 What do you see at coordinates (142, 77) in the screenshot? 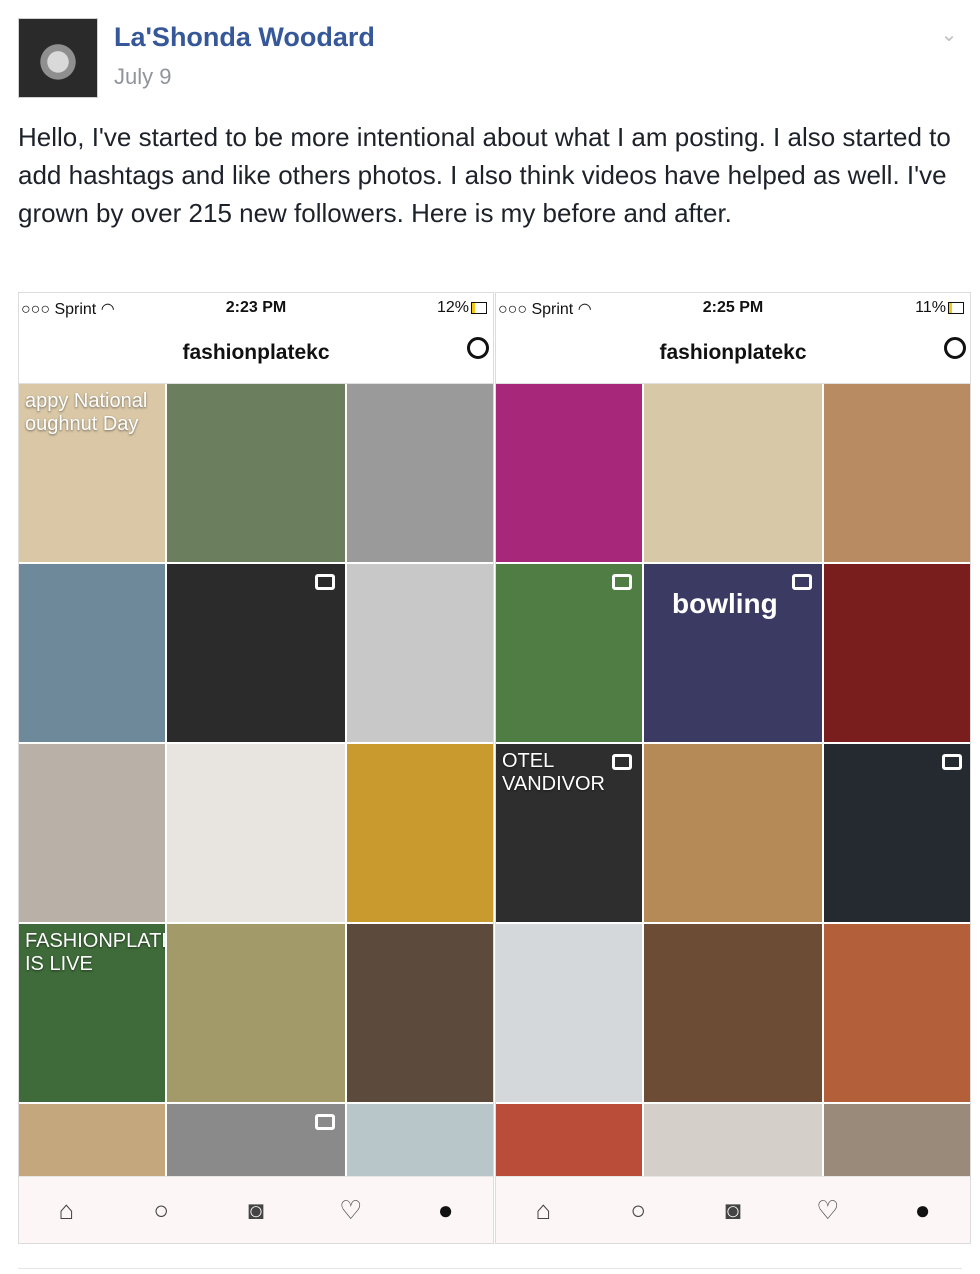
I see `post-date: July 9` at bounding box center [142, 77].